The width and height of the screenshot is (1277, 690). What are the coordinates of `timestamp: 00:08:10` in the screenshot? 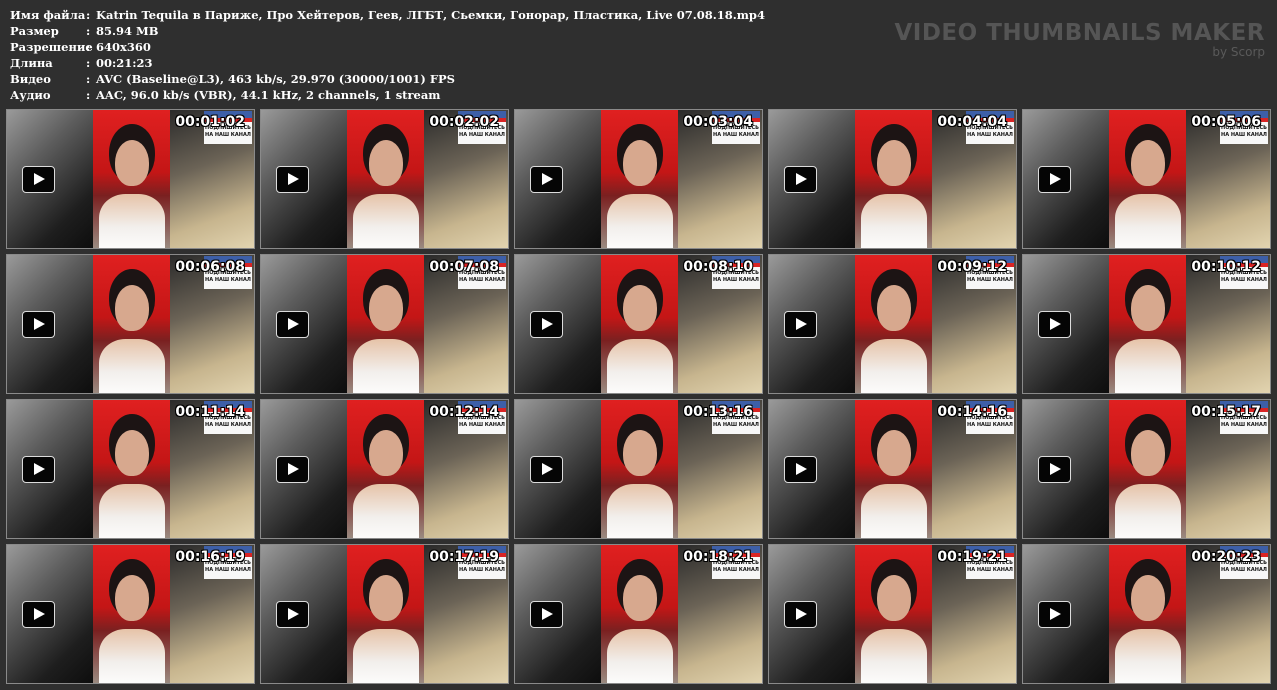 It's located at (718, 267).